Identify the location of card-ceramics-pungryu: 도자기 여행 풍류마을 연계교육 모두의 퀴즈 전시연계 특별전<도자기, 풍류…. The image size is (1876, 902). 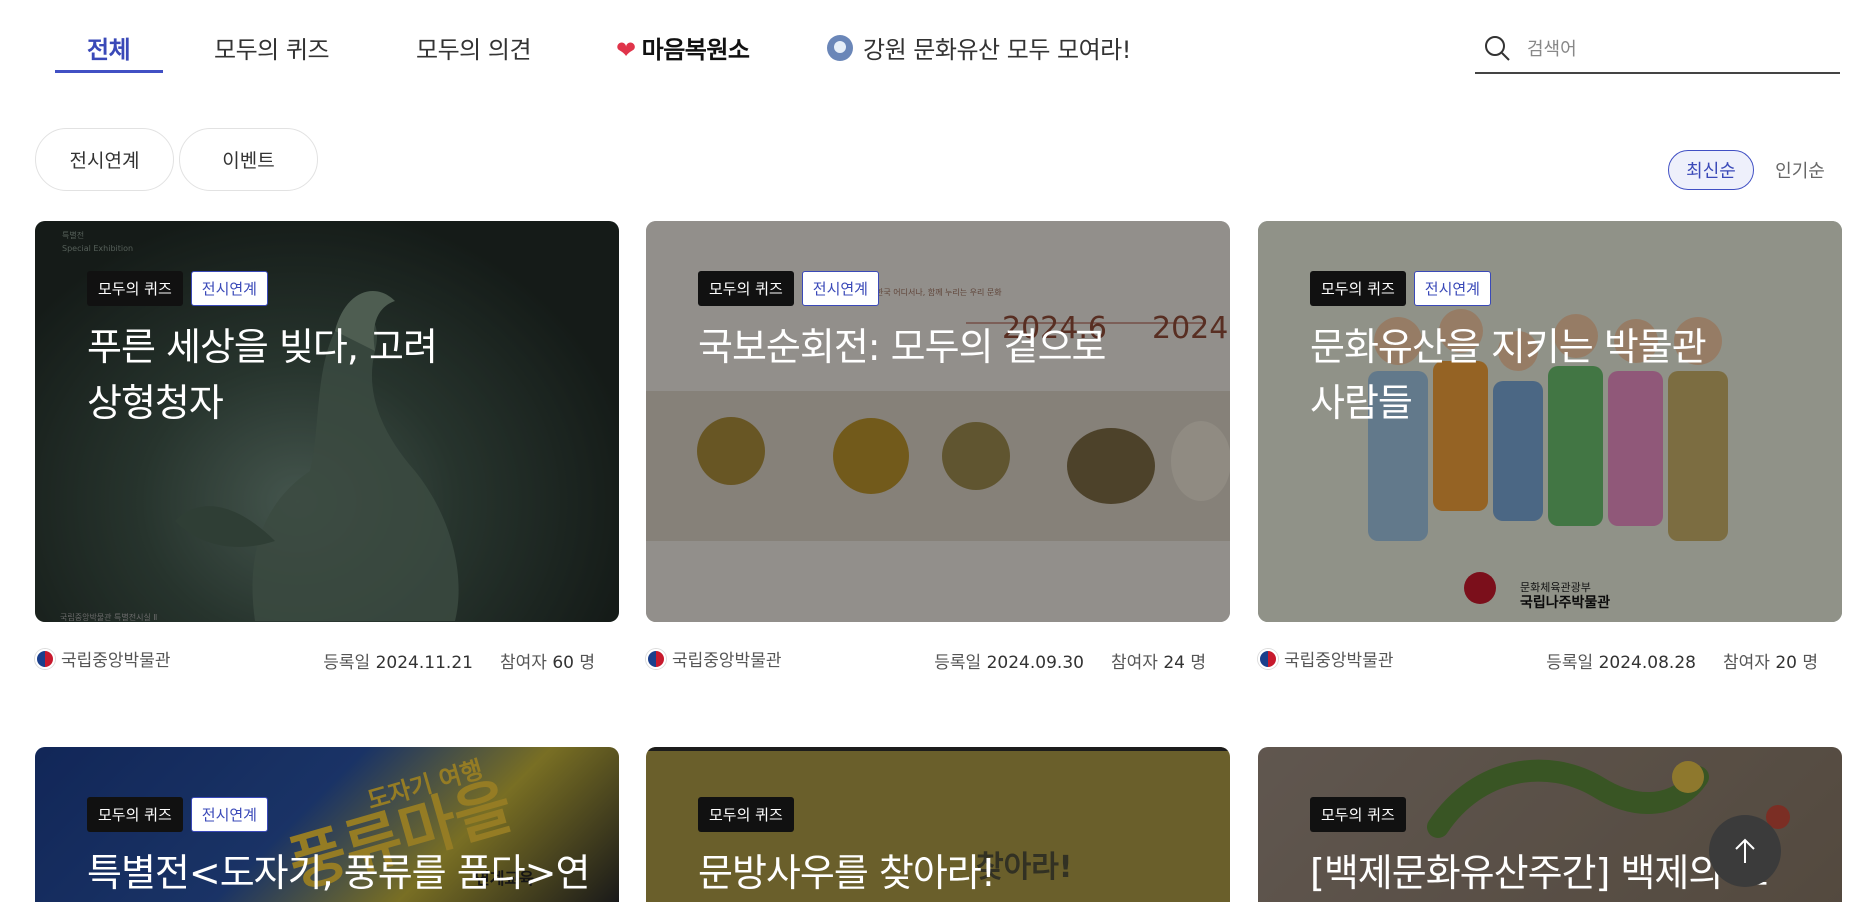
(327, 824).